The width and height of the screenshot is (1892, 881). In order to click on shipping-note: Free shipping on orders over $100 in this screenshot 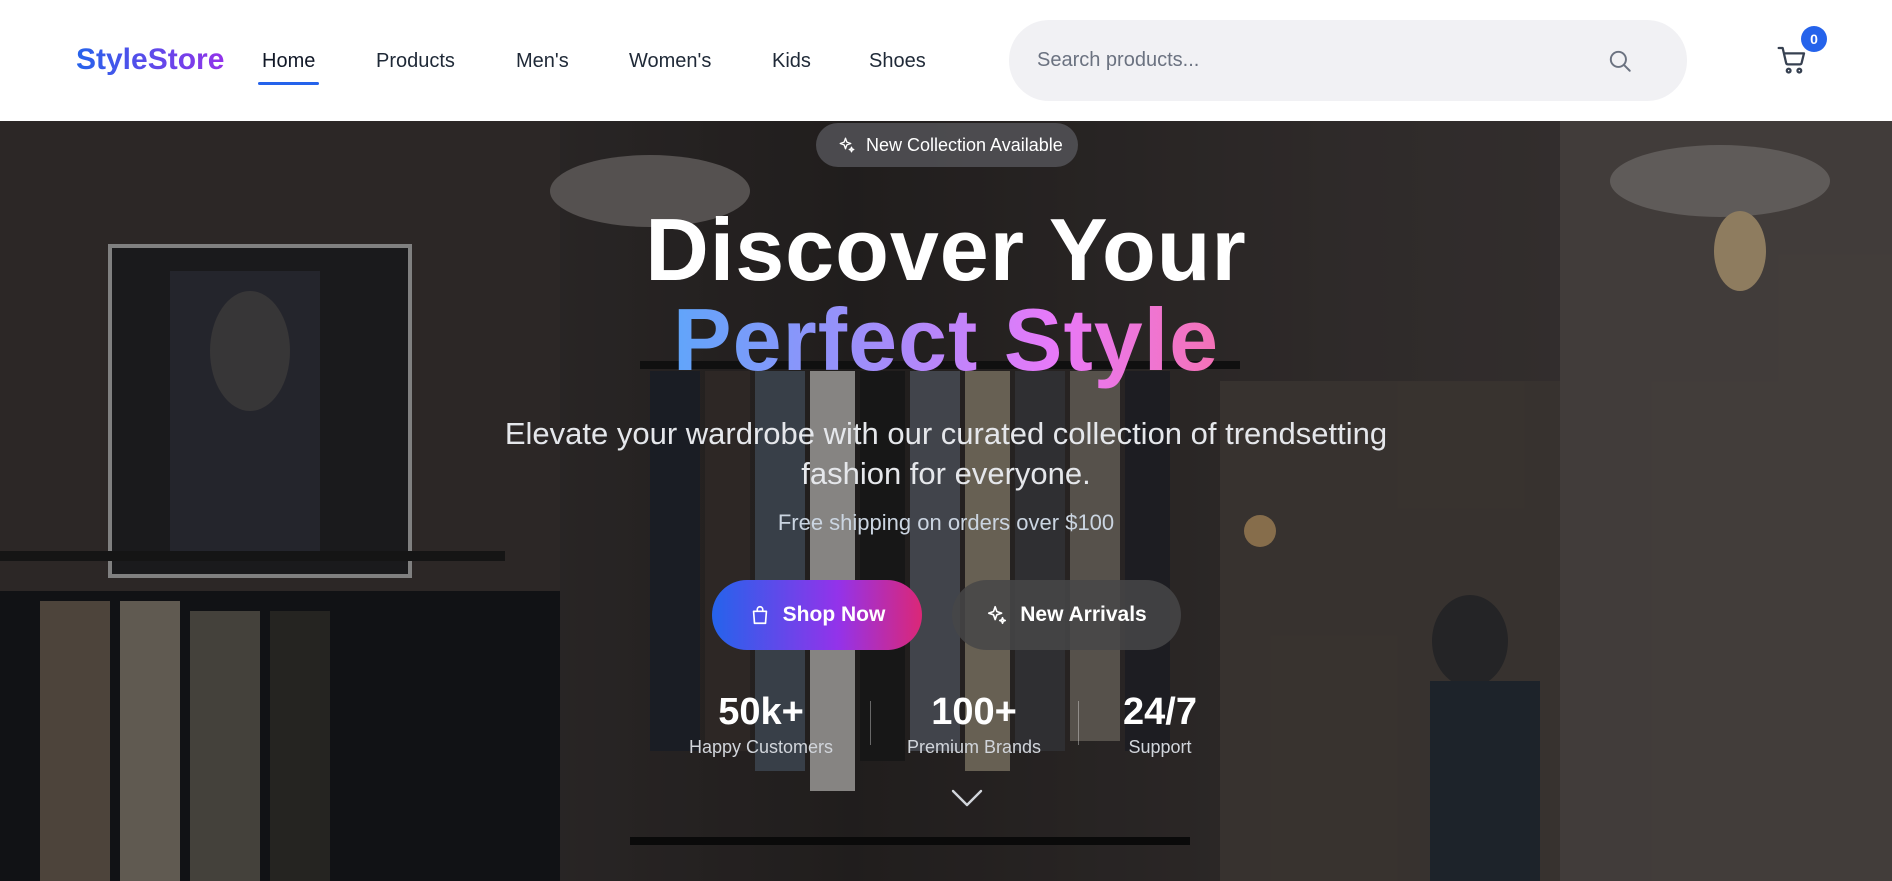, I will do `click(946, 522)`.